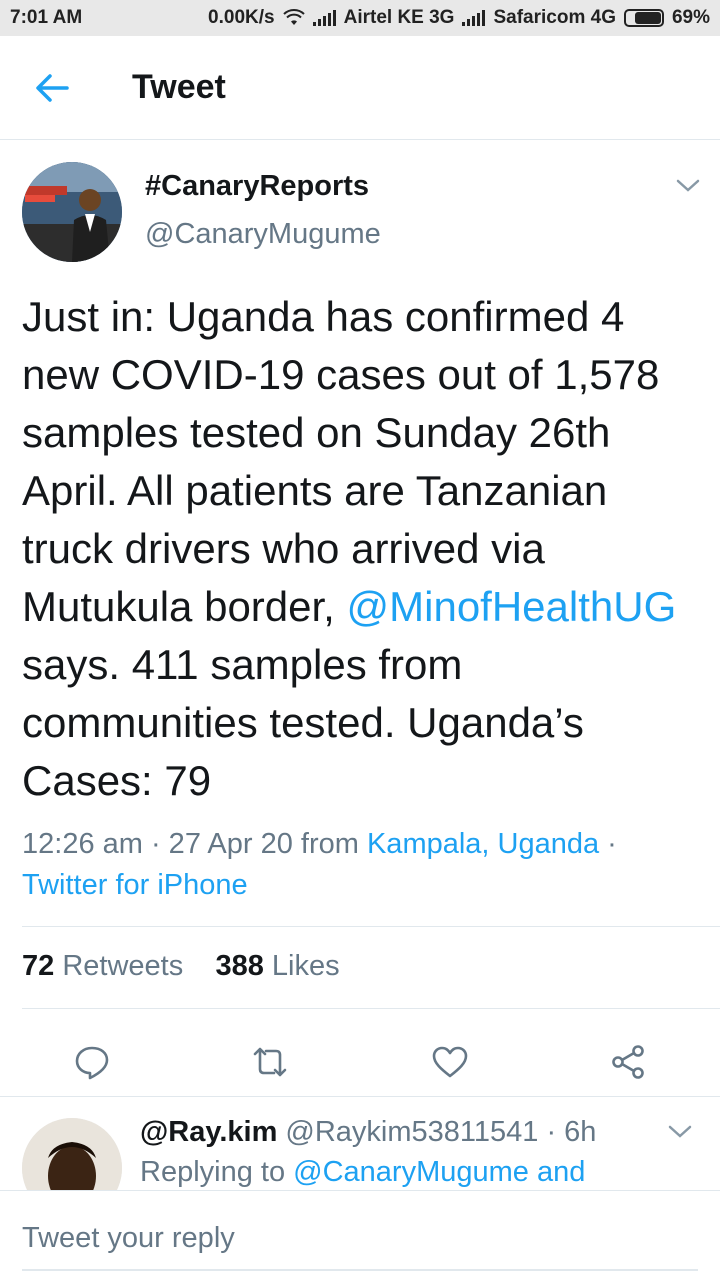 Image resolution: width=720 pixels, height=1280 pixels. I want to click on arrow-left-icon, so click(52, 87).